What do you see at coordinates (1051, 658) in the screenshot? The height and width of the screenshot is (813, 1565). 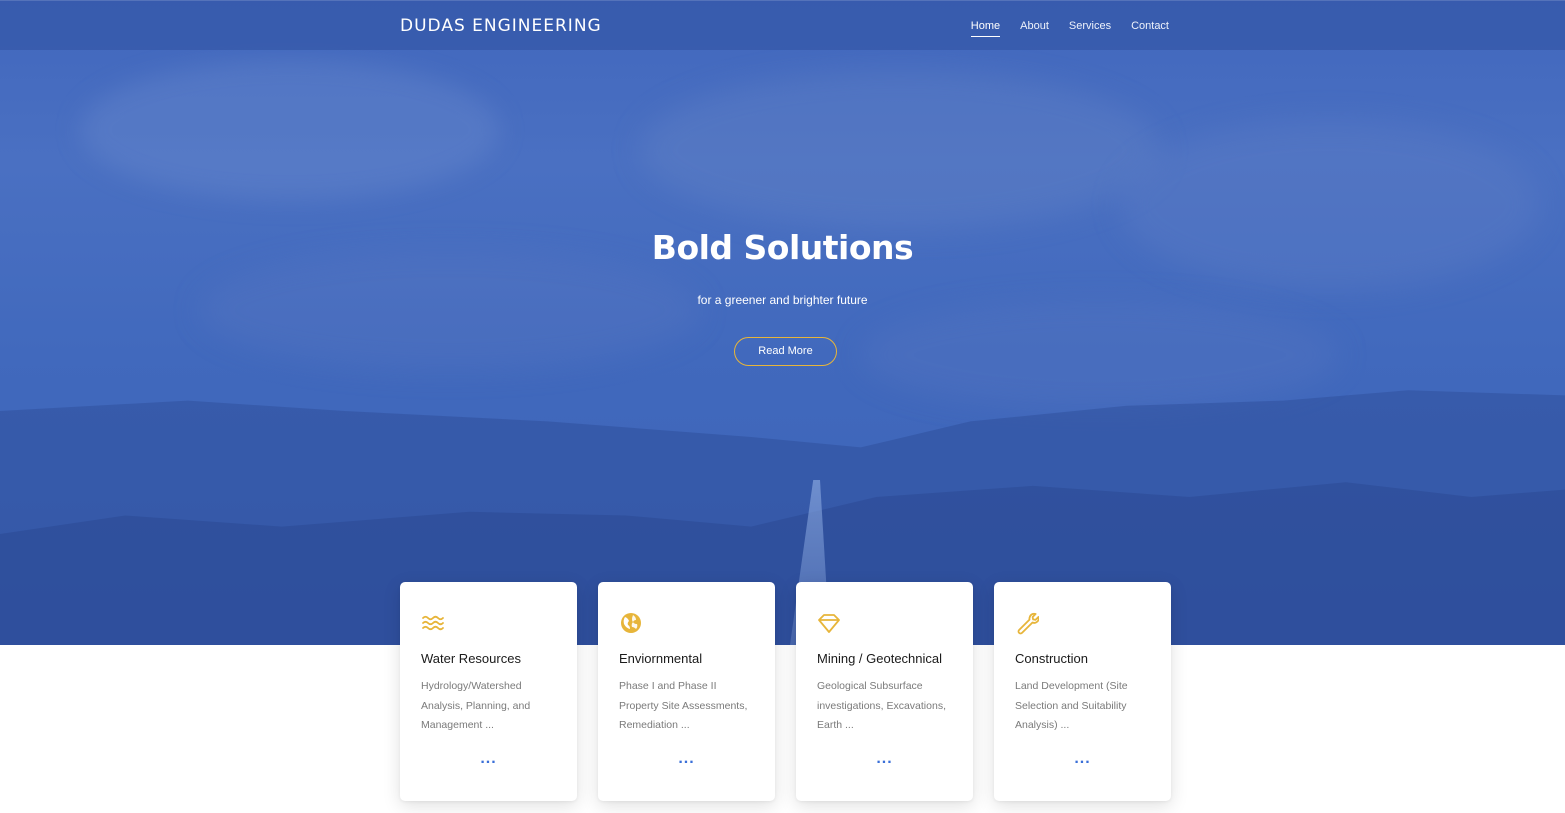 I see `service-card-title: Construction` at bounding box center [1051, 658].